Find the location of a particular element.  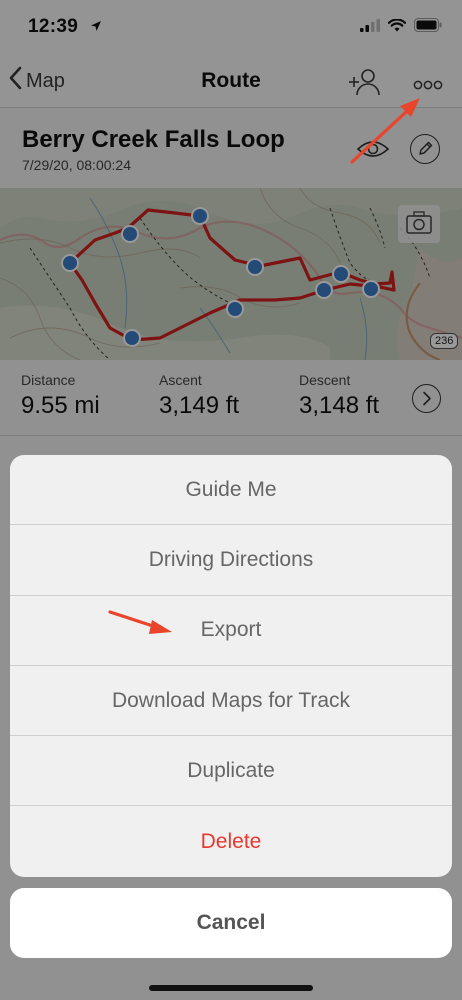

home-indicator is located at coordinates (231, 988).